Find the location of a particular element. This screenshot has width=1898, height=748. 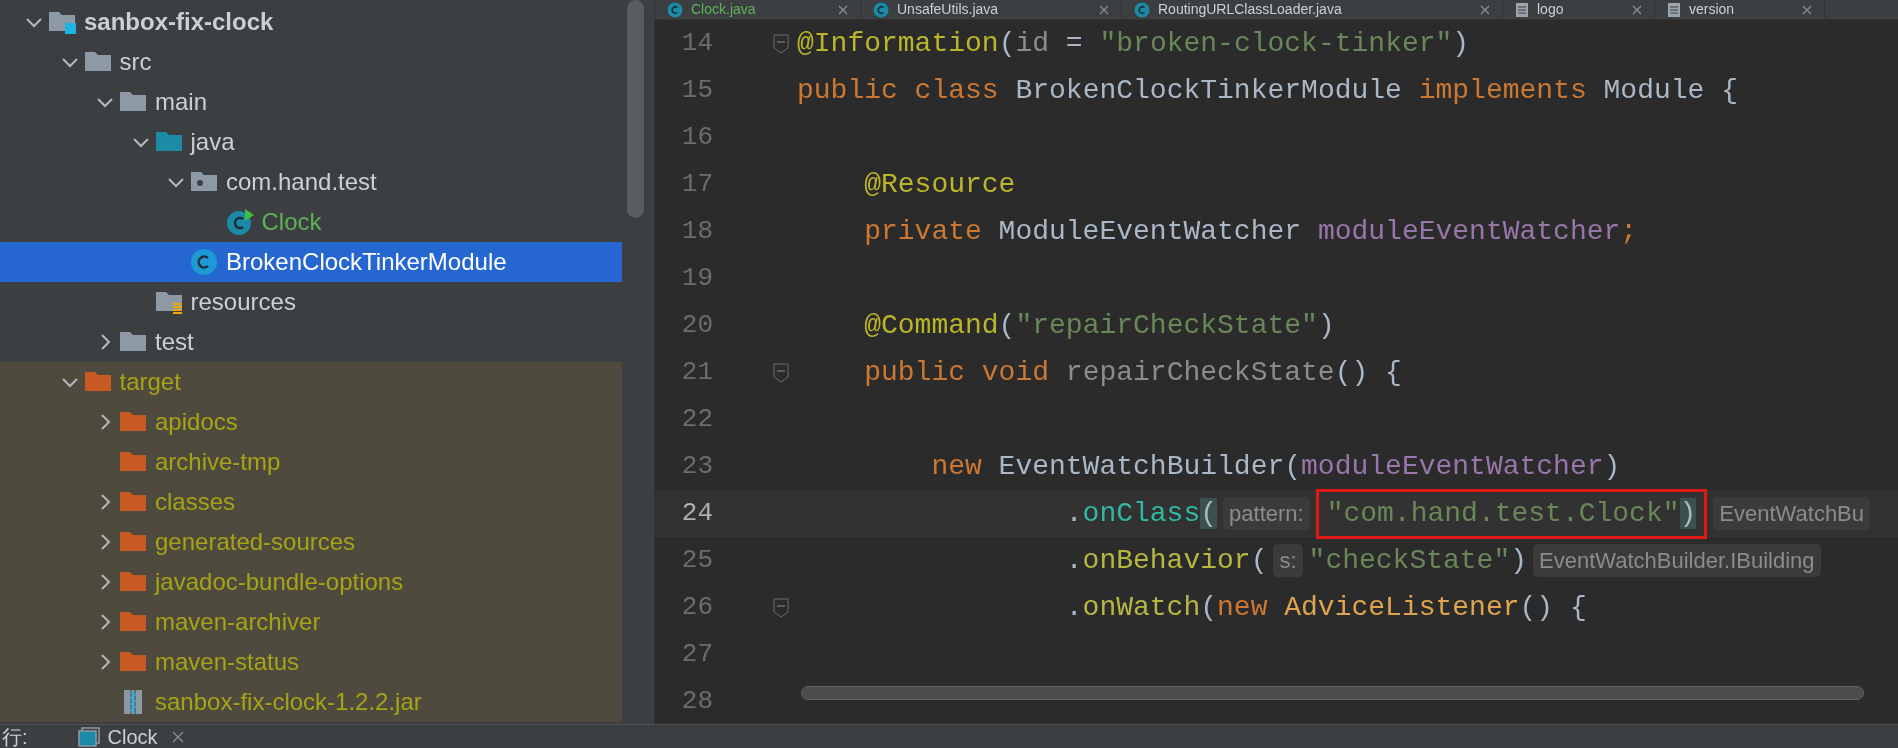

tree-item-label: java is located at coordinates (212, 142).